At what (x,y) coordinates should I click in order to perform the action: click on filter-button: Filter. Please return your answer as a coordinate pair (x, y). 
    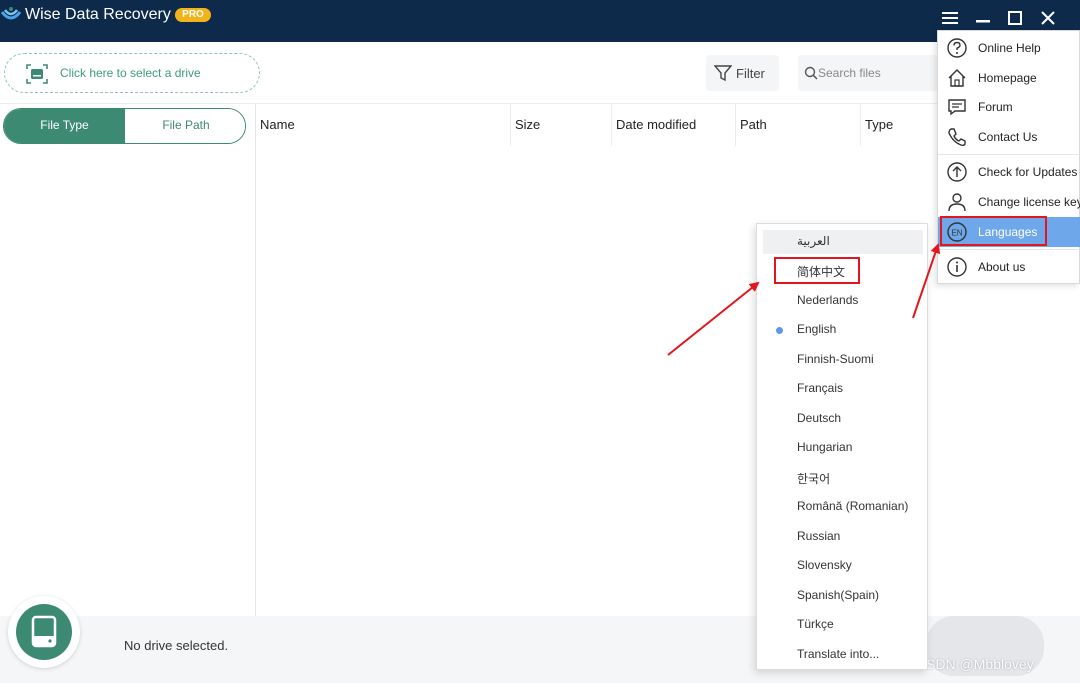
    Looking at the image, I should click on (742, 73).